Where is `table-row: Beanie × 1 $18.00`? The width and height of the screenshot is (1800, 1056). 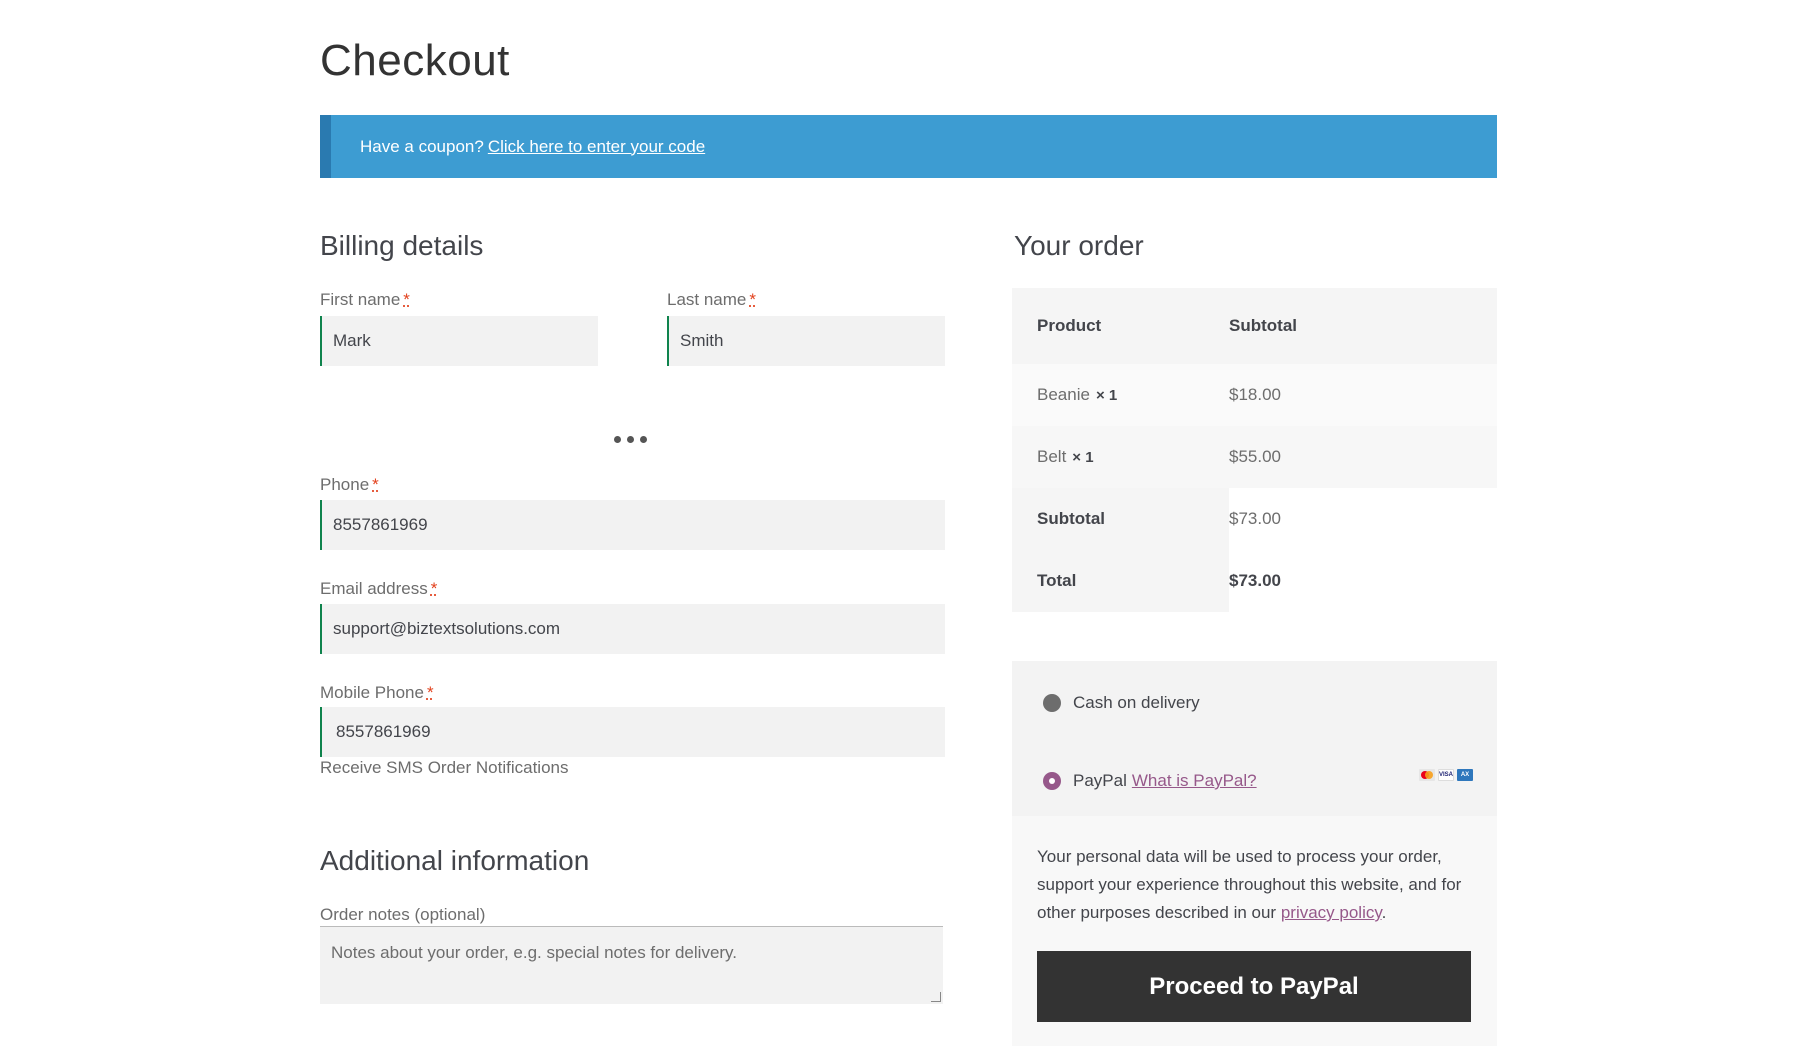
table-row: Beanie × 1 $18.00 is located at coordinates (1254, 395).